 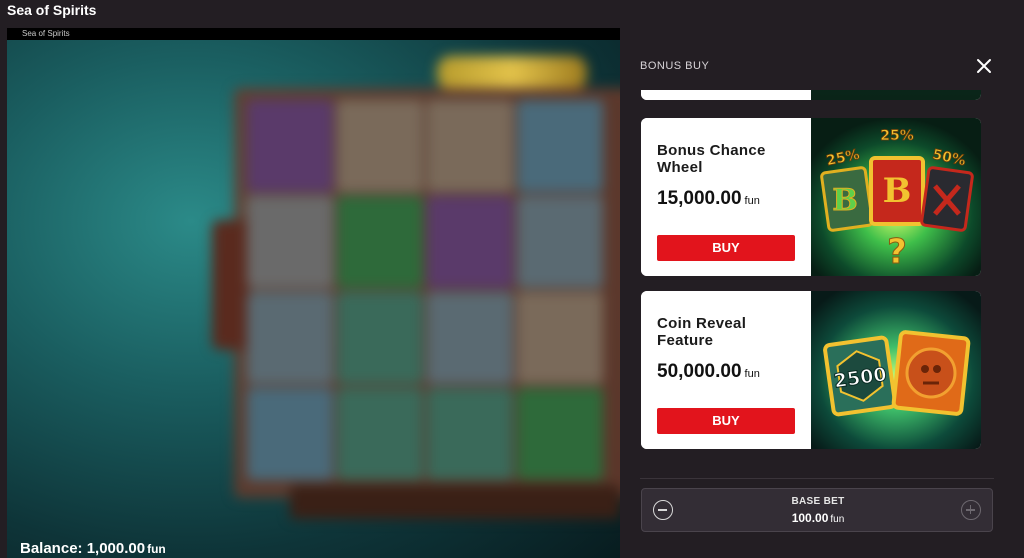 I want to click on game-frame-title: Sea of Spirits, so click(x=46, y=33).